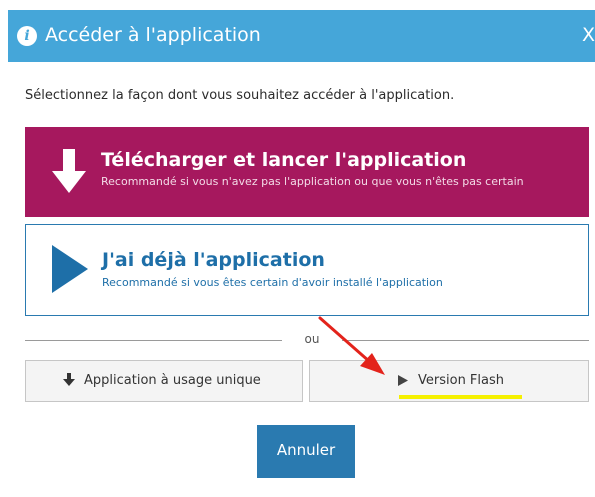 The image size is (595, 497). Describe the element at coordinates (465, 340) in the screenshot. I see `separator-line-right` at that location.